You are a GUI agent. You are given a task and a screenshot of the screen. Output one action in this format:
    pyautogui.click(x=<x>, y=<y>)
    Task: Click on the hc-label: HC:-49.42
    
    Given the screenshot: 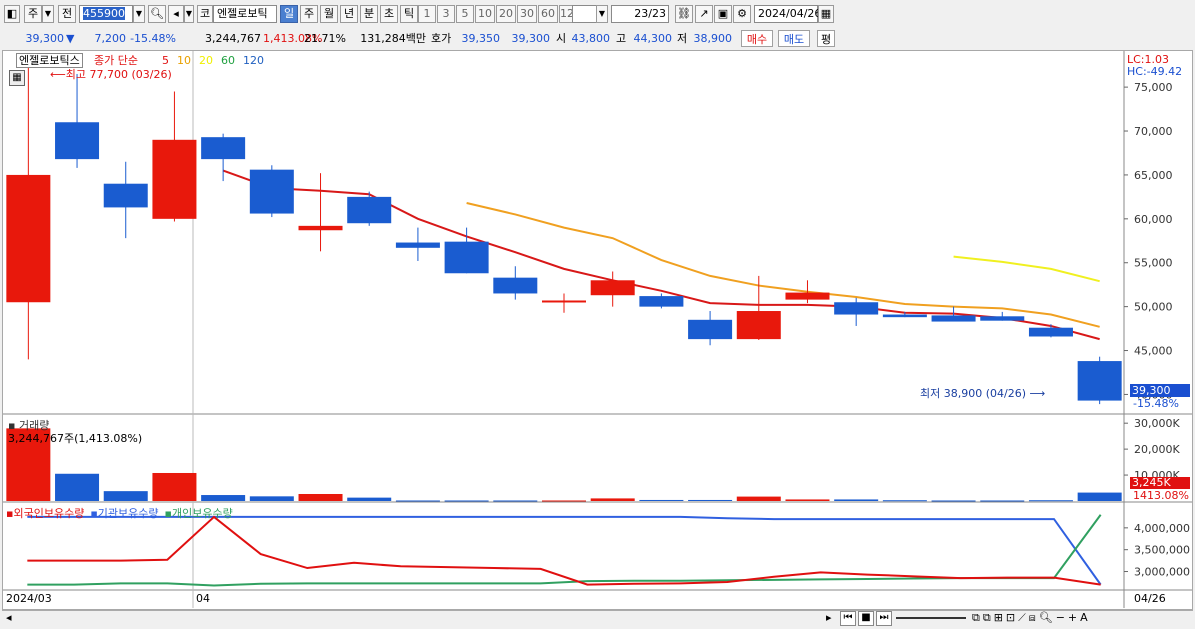 What is the action you would take?
    pyautogui.click(x=1155, y=71)
    